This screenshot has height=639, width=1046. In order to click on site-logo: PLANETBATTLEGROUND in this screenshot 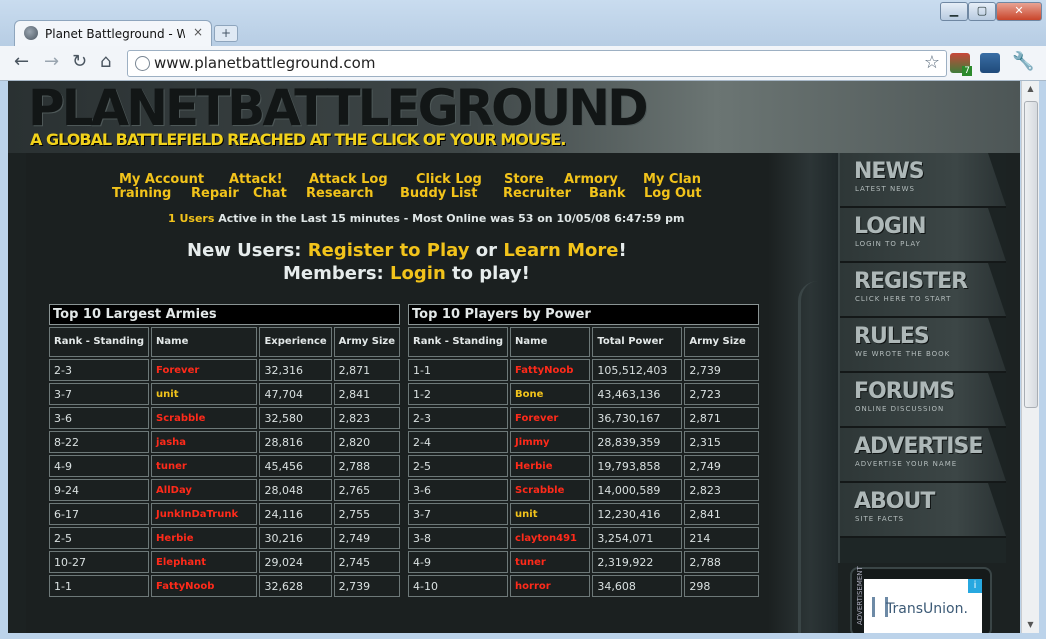, I will do `click(338, 109)`.